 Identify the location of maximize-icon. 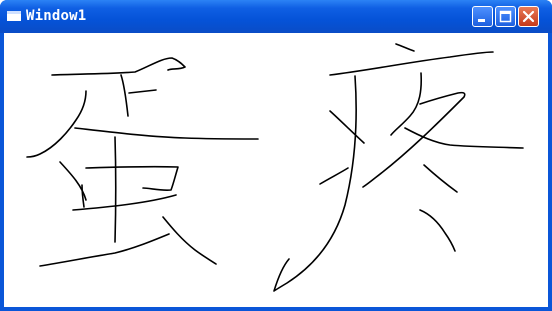
(505, 16).